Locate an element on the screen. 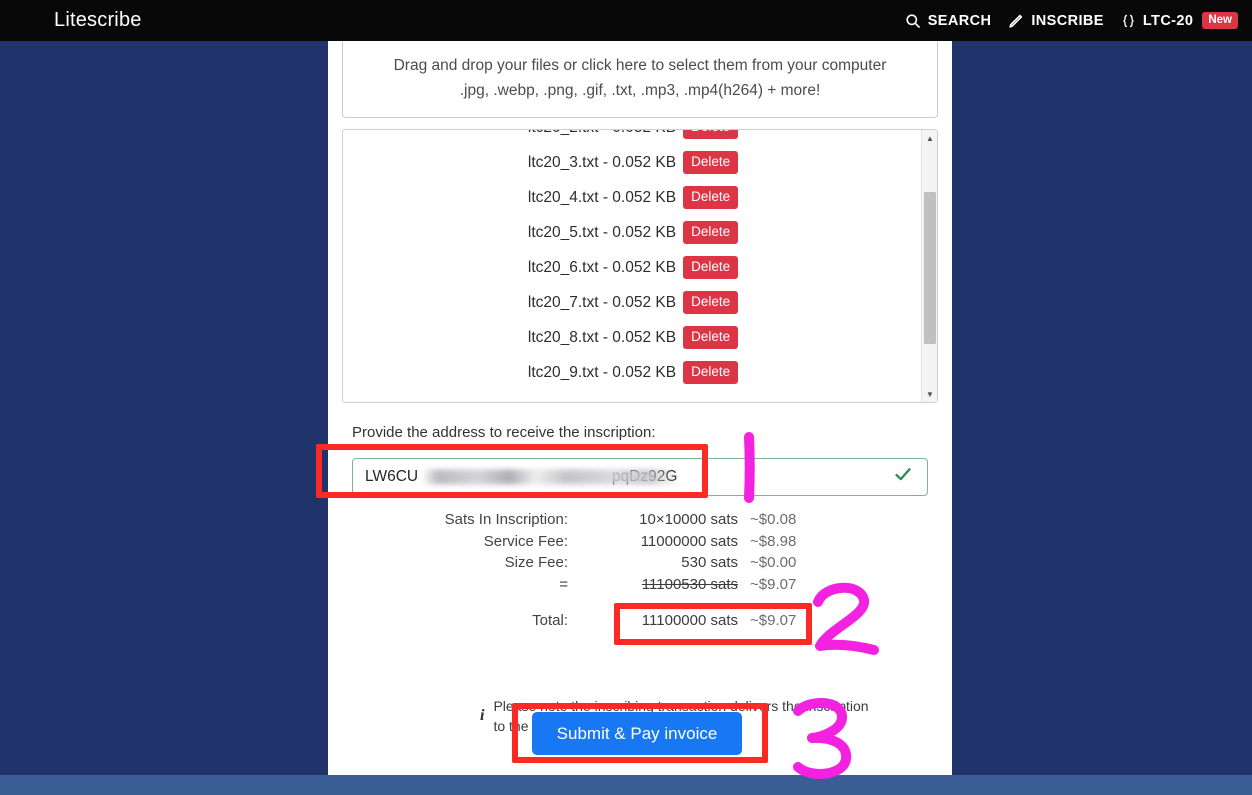 This screenshot has width=1252, height=795. list-item: ltc20_3.txt - 0.052 KB Delete is located at coordinates (633, 162).